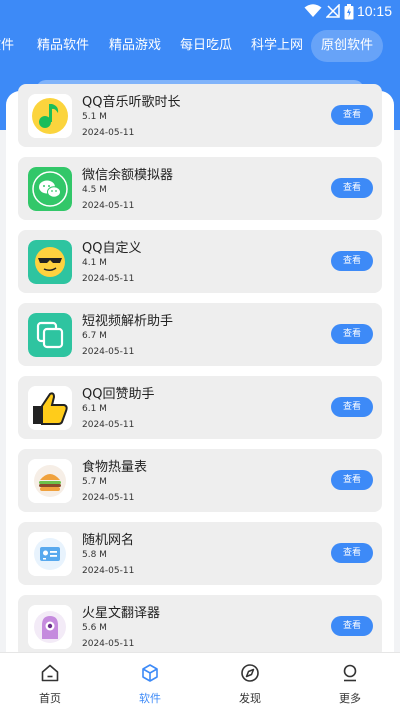 The image size is (400, 713). What do you see at coordinates (94, 263) in the screenshot?
I see `app-size: 4.1 M` at bounding box center [94, 263].